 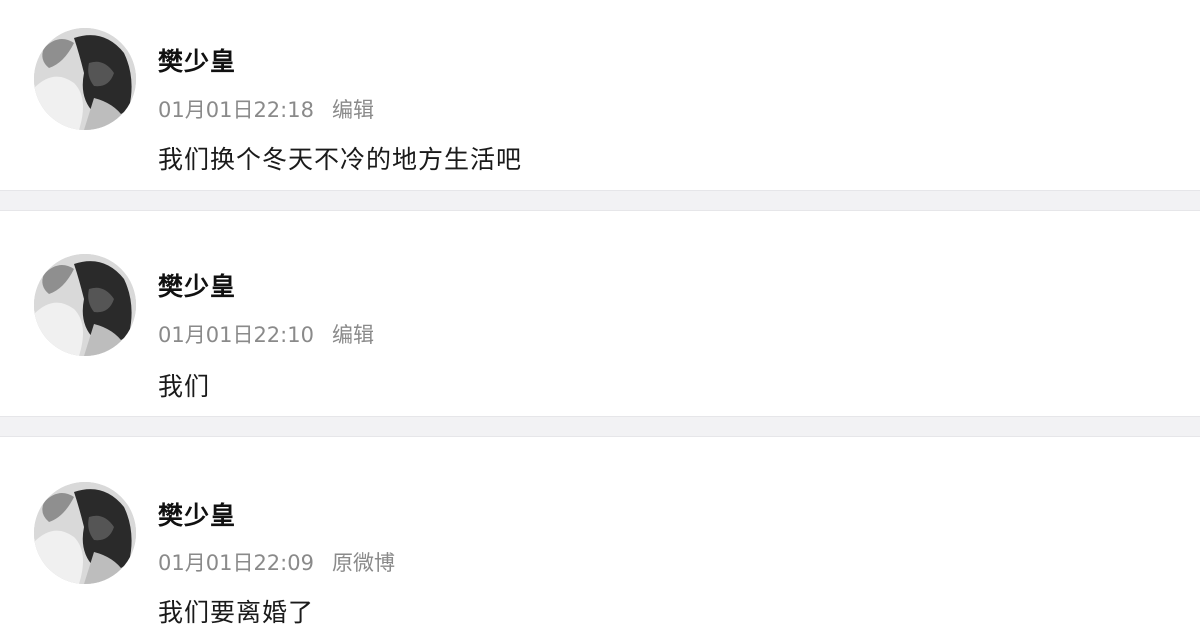 I want to click on post-time: 01月01日22:10, so click(x=236, y=335).